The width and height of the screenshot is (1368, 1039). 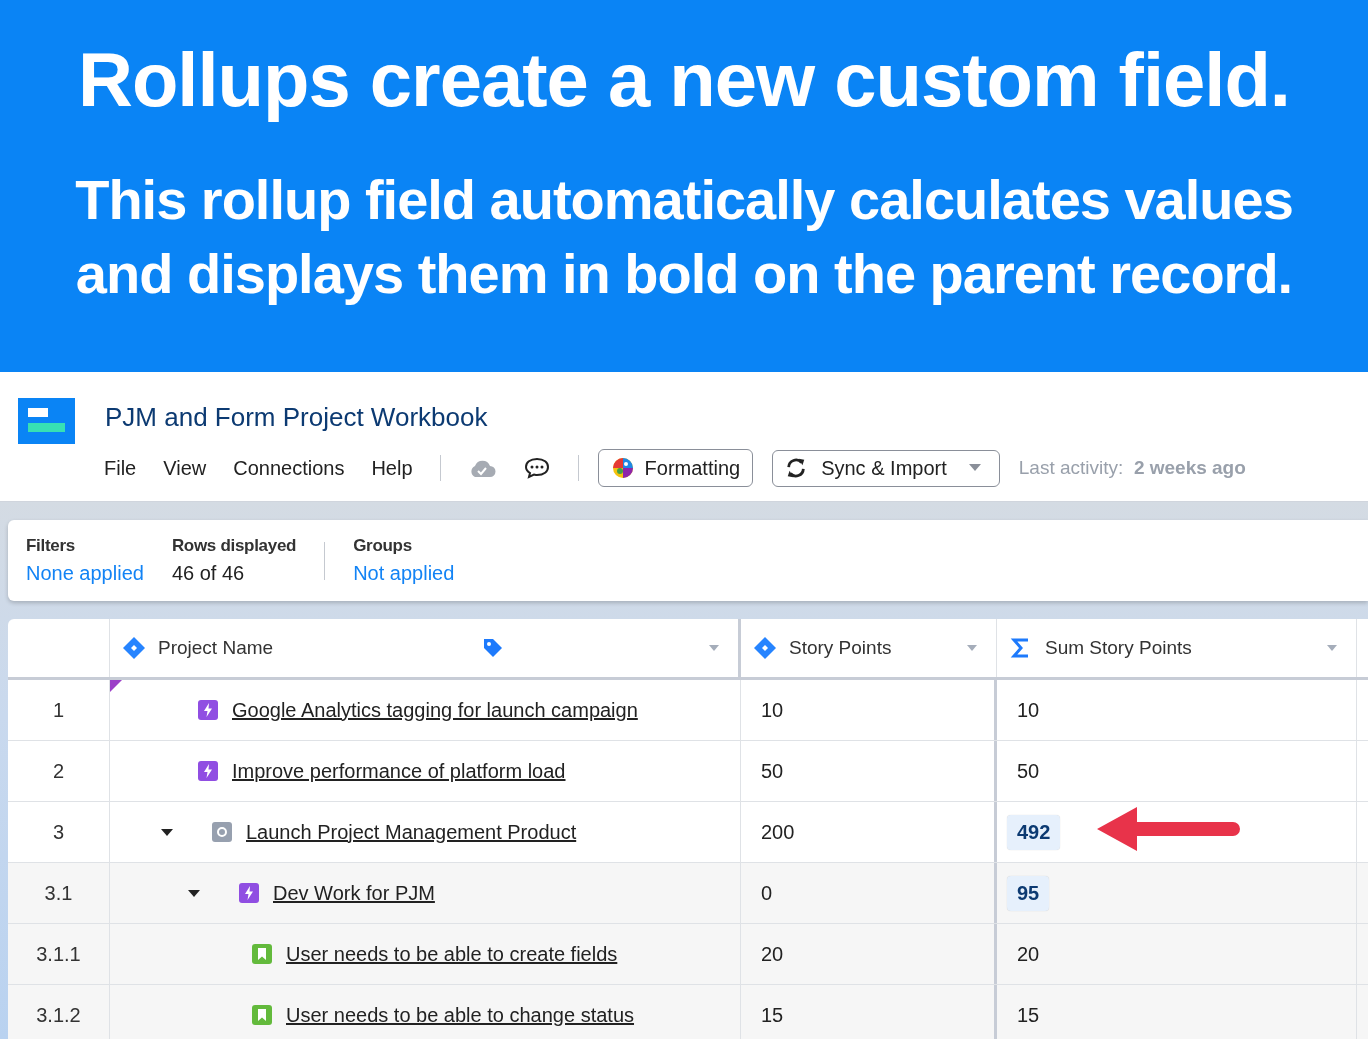 What do you see at coordinates (622, 468) in the screenshot?
I see `palette-icon` at bounding box center [622, 468].